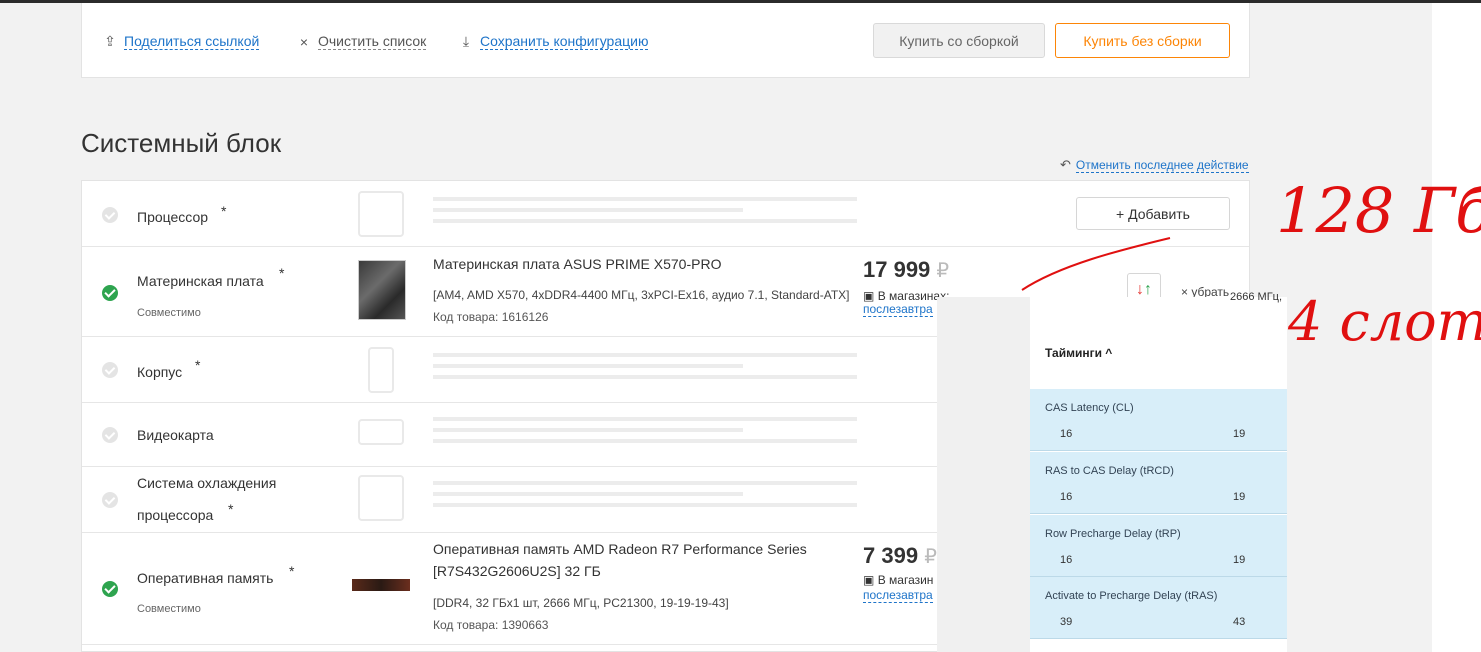  I want to click on buy-without-build-button: Купить без сборки, so click(1142, 40).